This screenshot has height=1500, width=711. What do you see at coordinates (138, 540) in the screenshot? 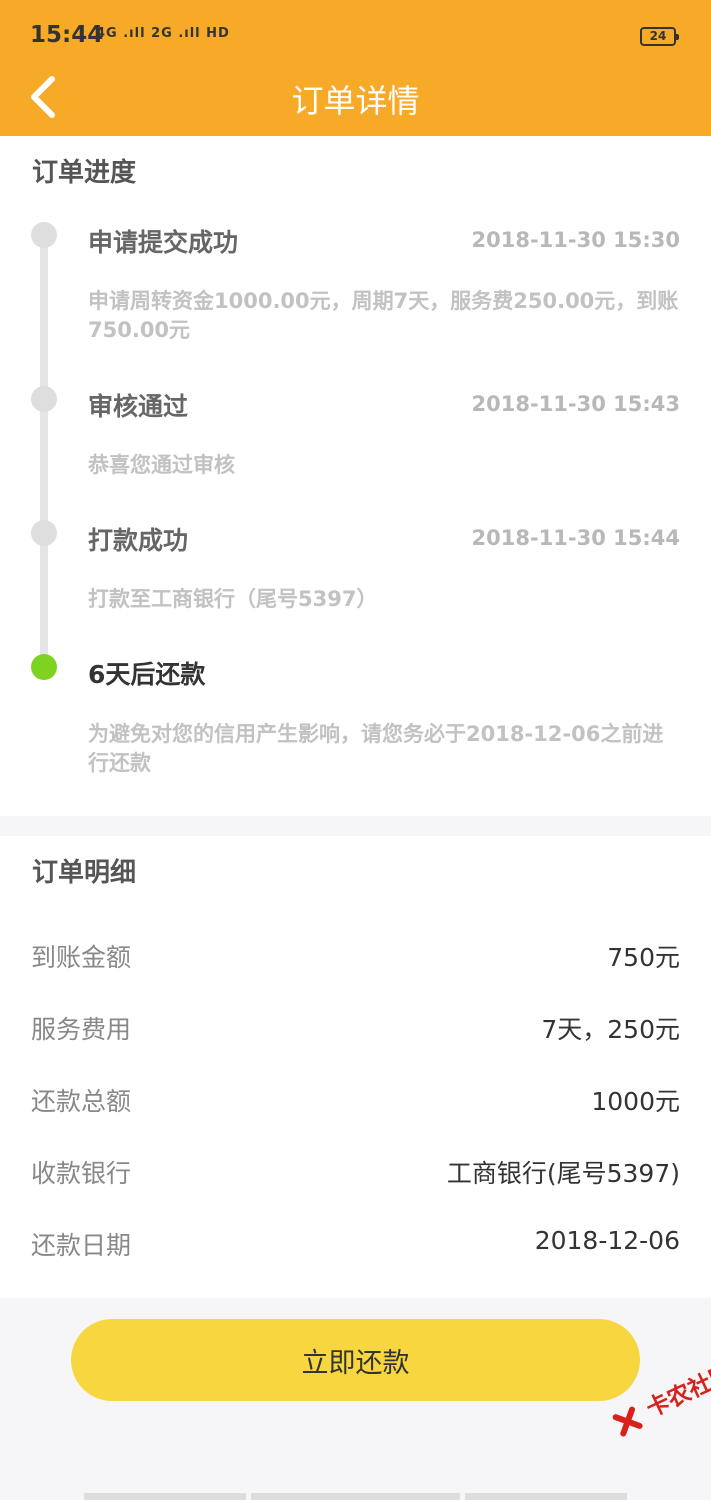
I see `step-title-paid: 打款成功` at bounding box center [138, 540].